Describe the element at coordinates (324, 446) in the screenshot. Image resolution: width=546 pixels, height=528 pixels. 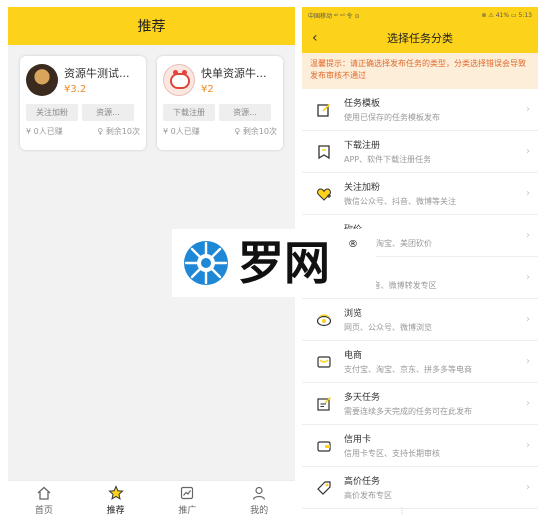
I see `wallet-icon` at that location.